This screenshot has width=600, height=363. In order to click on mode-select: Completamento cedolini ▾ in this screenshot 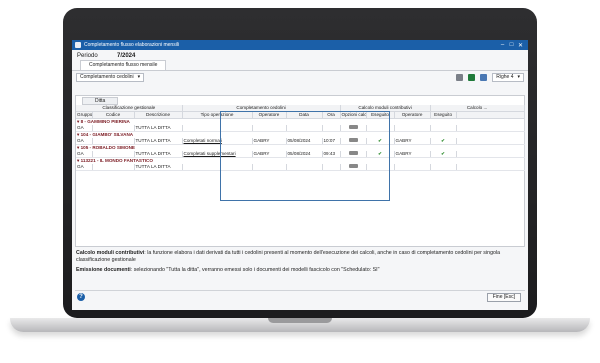, I will do `click(110, 77)`.